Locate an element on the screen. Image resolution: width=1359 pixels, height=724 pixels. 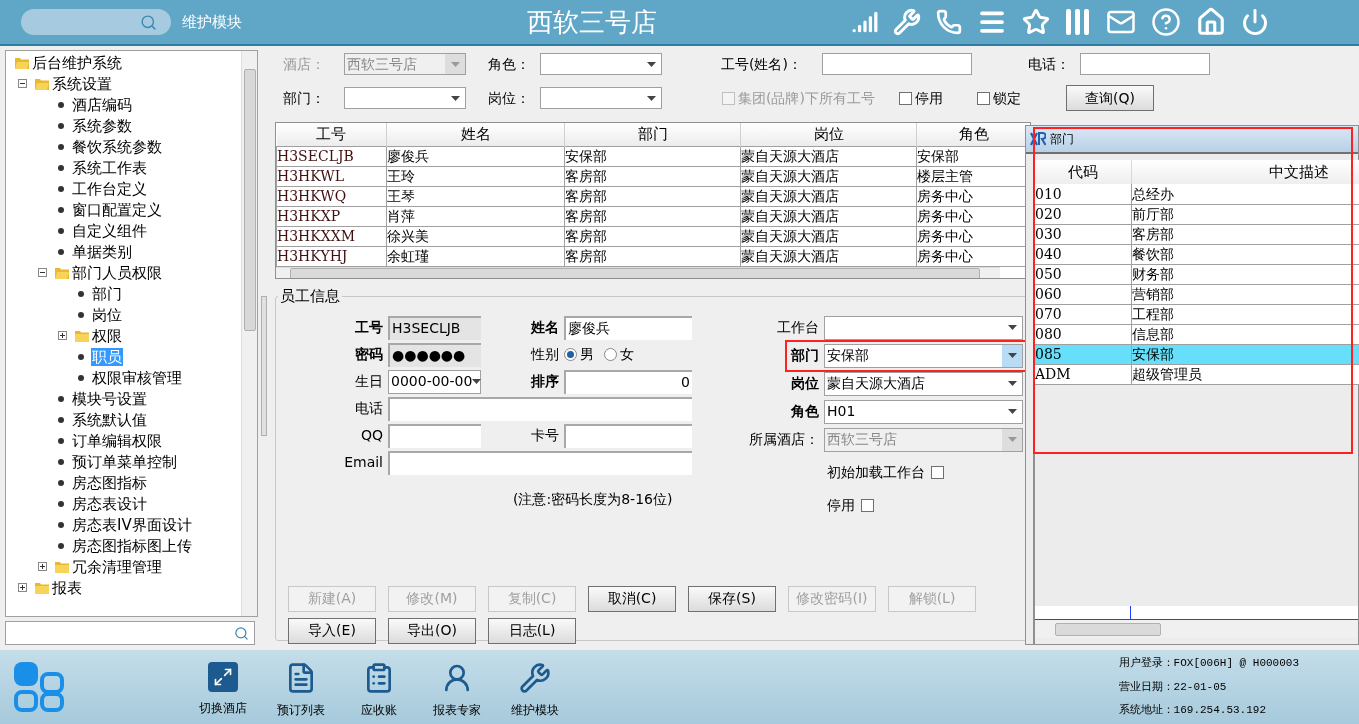
tools-icon is located at coordinates (907, 22).